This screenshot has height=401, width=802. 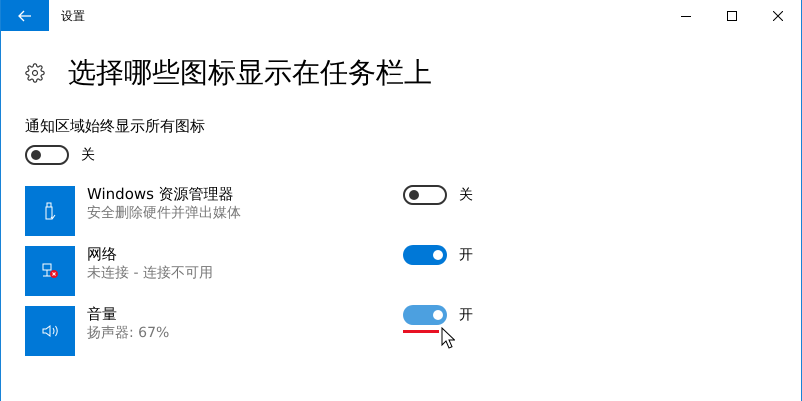 What do you see at coordinates (778, 15) in the screenshot?
I see `close-icon` at bounding box center [778, 15].